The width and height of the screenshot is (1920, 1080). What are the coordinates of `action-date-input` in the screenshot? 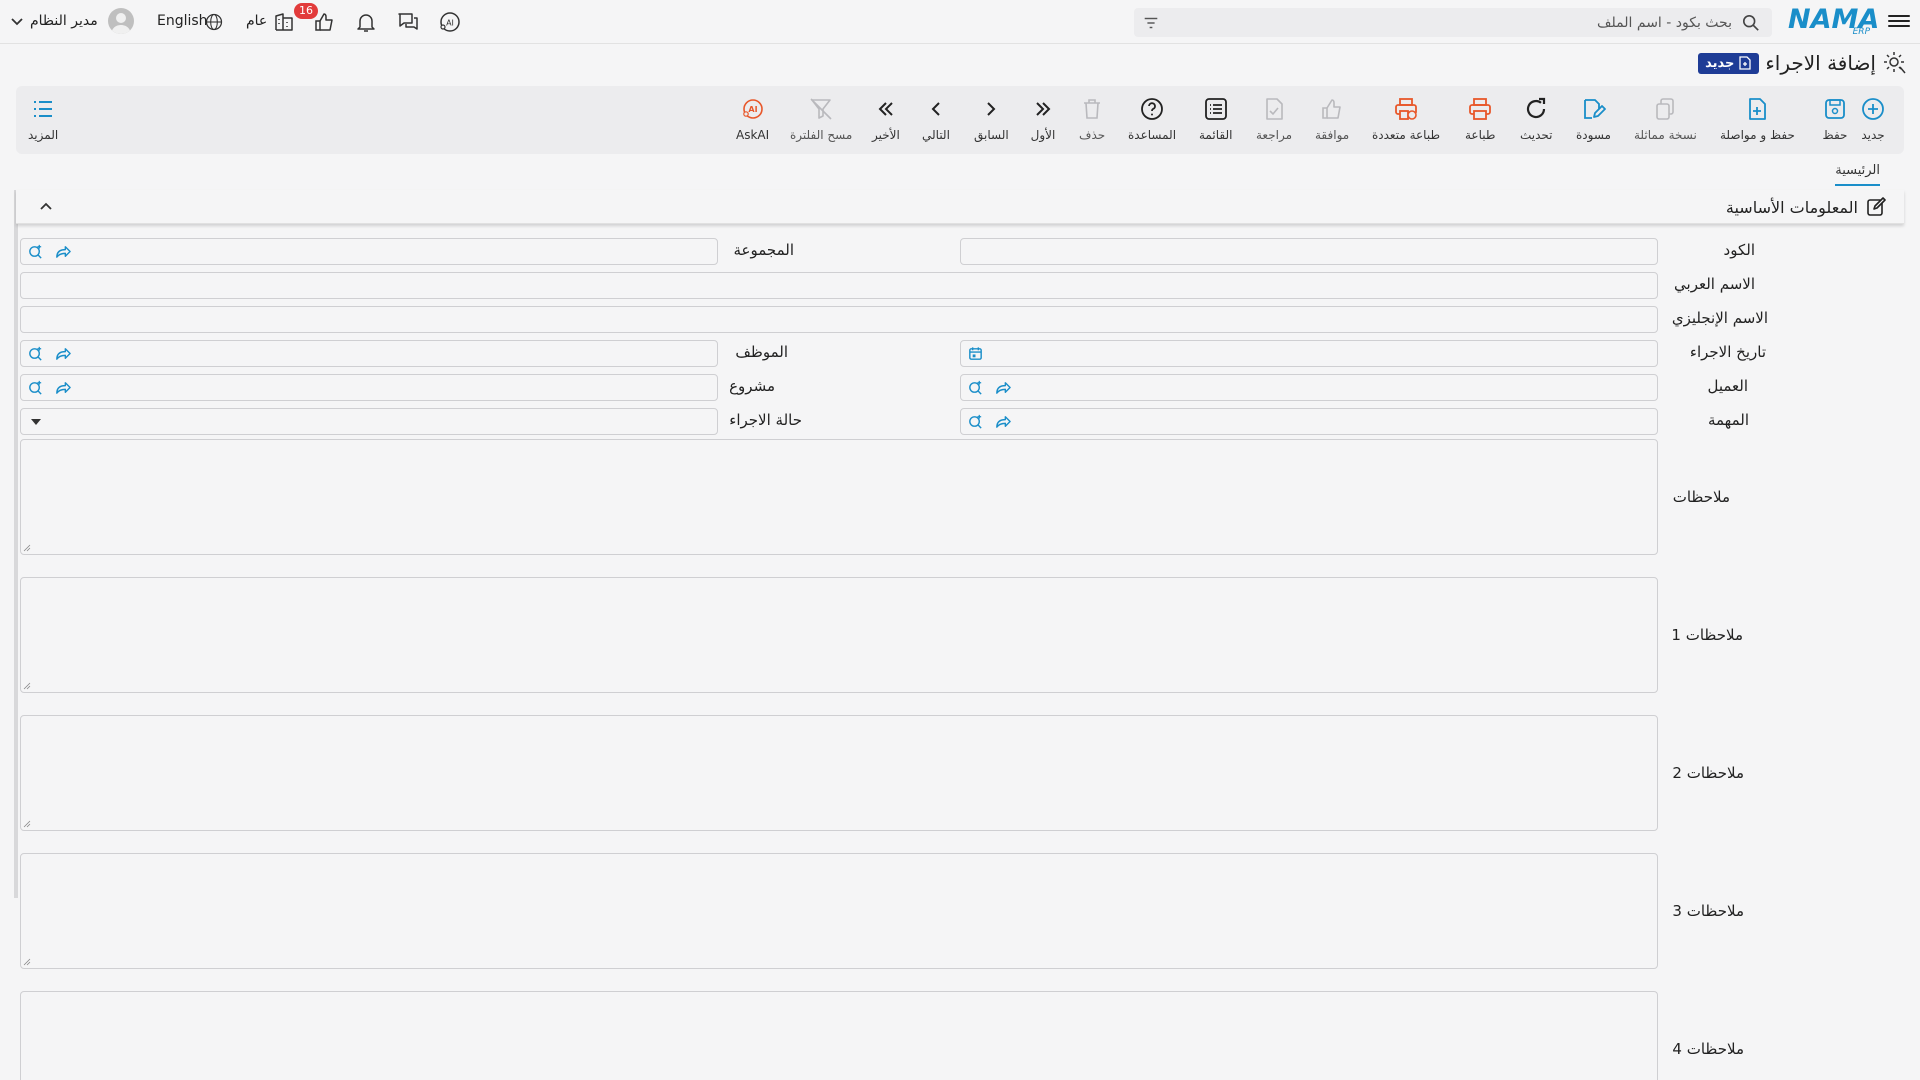 It's located at (1309, 353).